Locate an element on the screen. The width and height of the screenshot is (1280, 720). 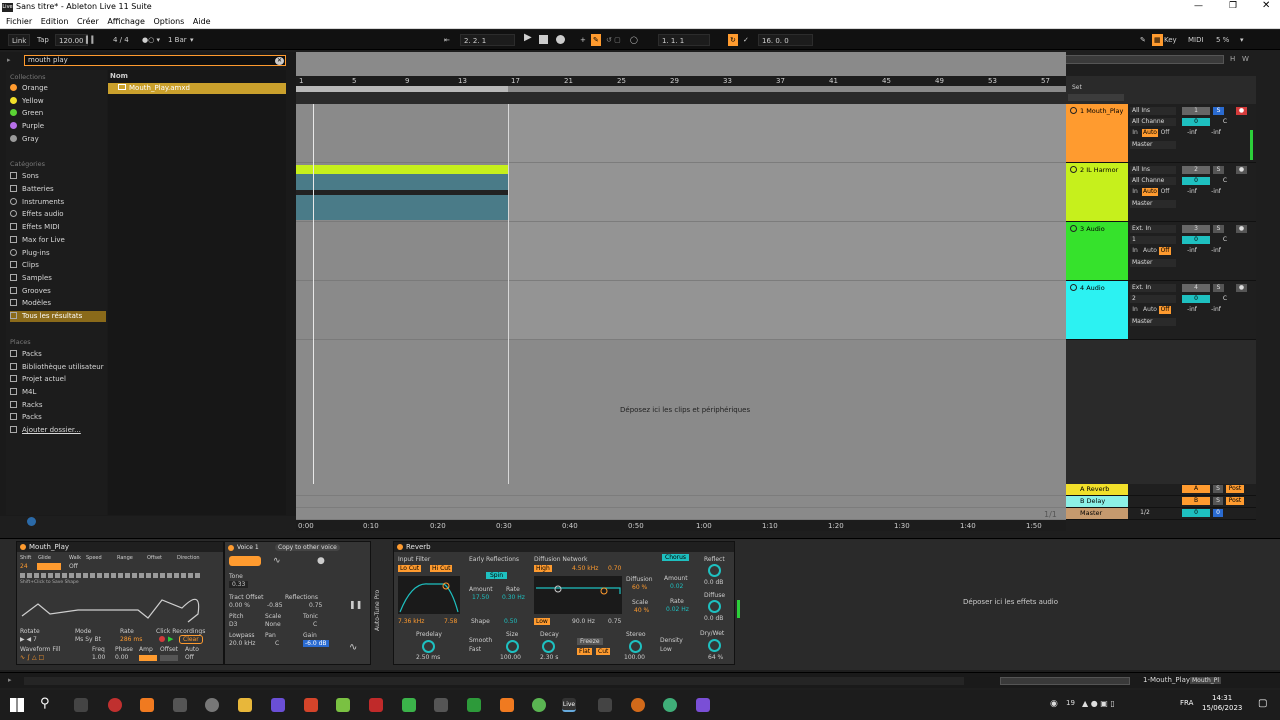
spin-button: Spin is located at coordinates (497, 575).